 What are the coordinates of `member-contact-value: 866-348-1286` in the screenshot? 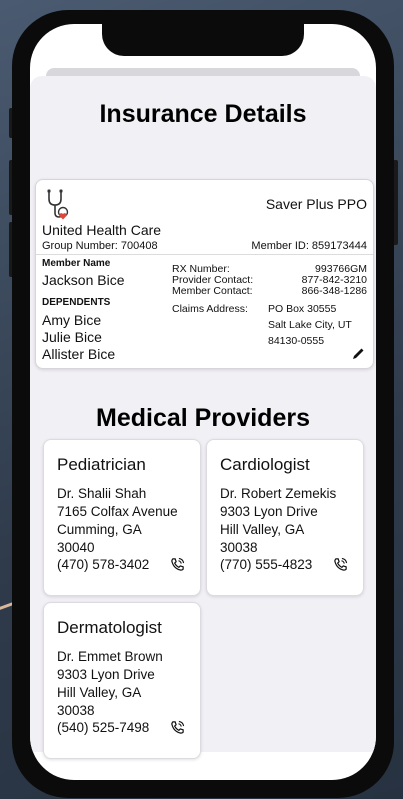 It's located at (334, 291).